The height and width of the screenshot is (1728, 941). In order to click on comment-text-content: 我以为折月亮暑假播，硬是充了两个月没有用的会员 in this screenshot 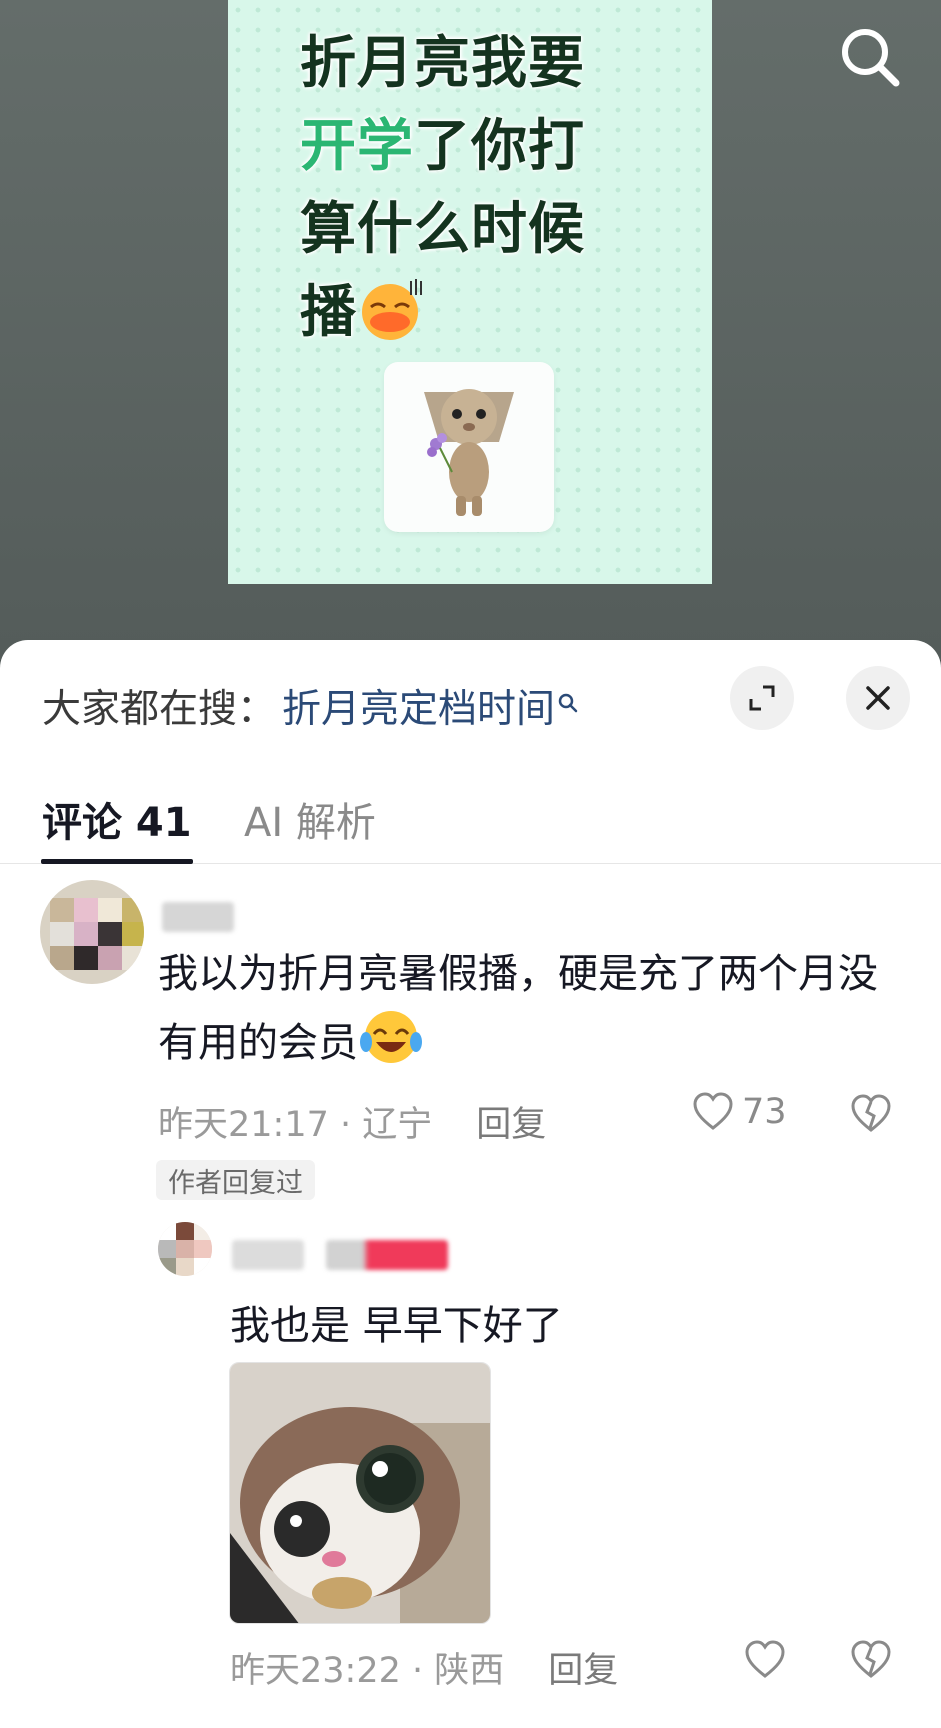, I will do `click(518, 1008)`.